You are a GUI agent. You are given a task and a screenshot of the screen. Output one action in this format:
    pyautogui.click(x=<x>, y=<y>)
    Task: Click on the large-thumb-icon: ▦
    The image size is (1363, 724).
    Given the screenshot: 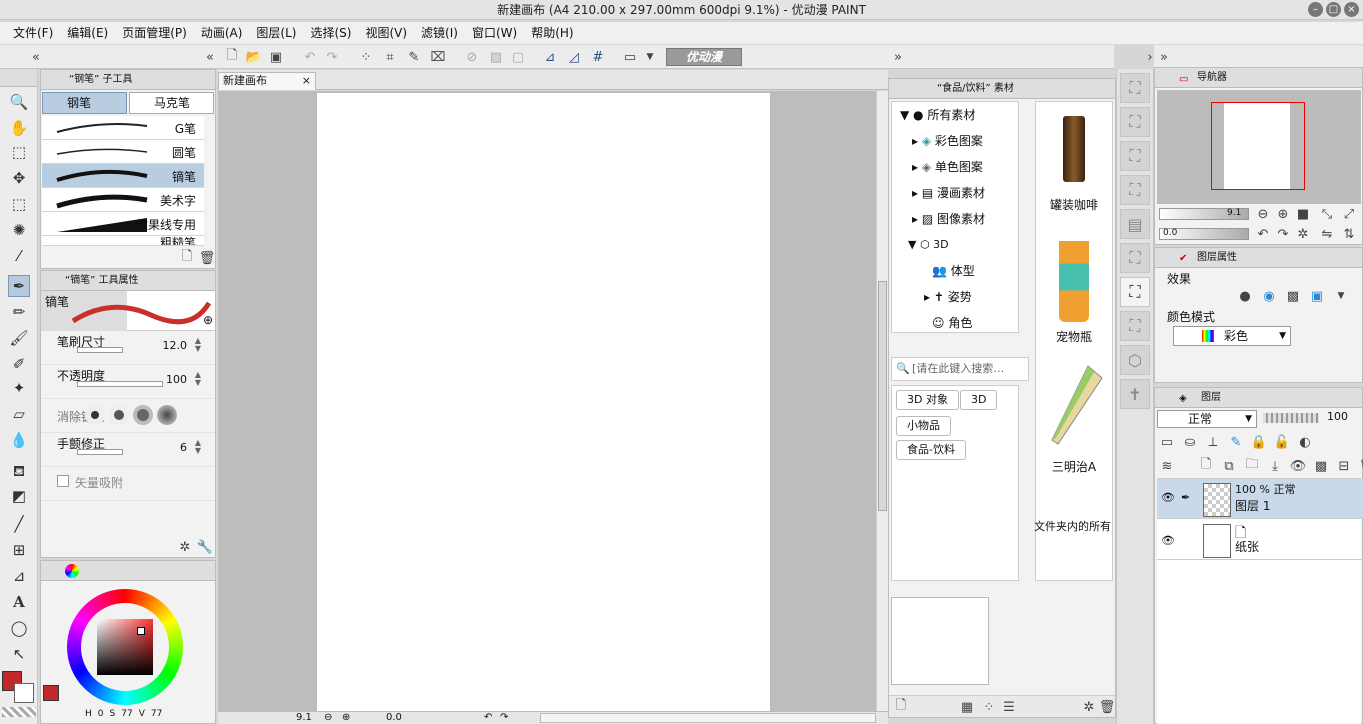 What is the action you would take?
    pyautogui.click(x=967, y=707)
    